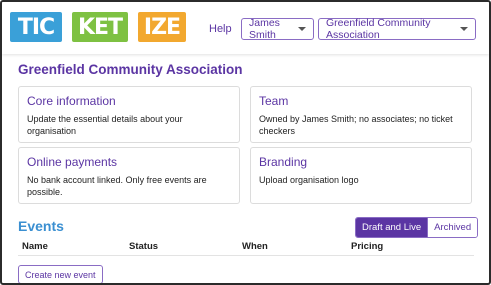  What do you see at coordinates (143, 246) in the screenshot?
I see `column-header-status: Status` at bounding box center [143, 246].